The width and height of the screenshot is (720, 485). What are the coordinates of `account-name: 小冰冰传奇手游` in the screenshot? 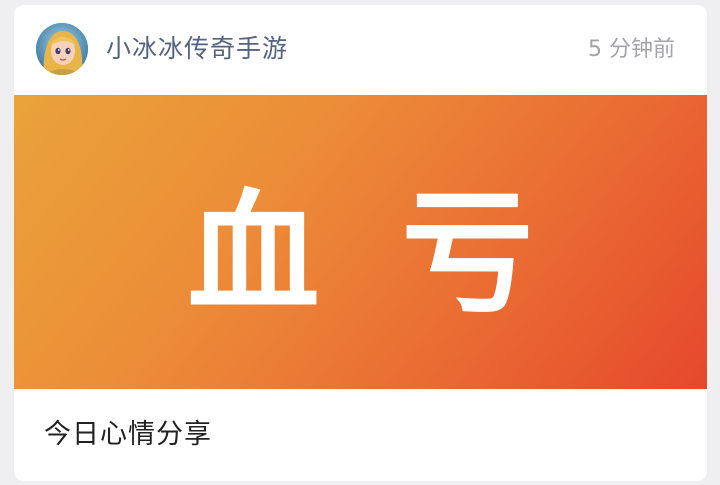 It's located at (197, 49).